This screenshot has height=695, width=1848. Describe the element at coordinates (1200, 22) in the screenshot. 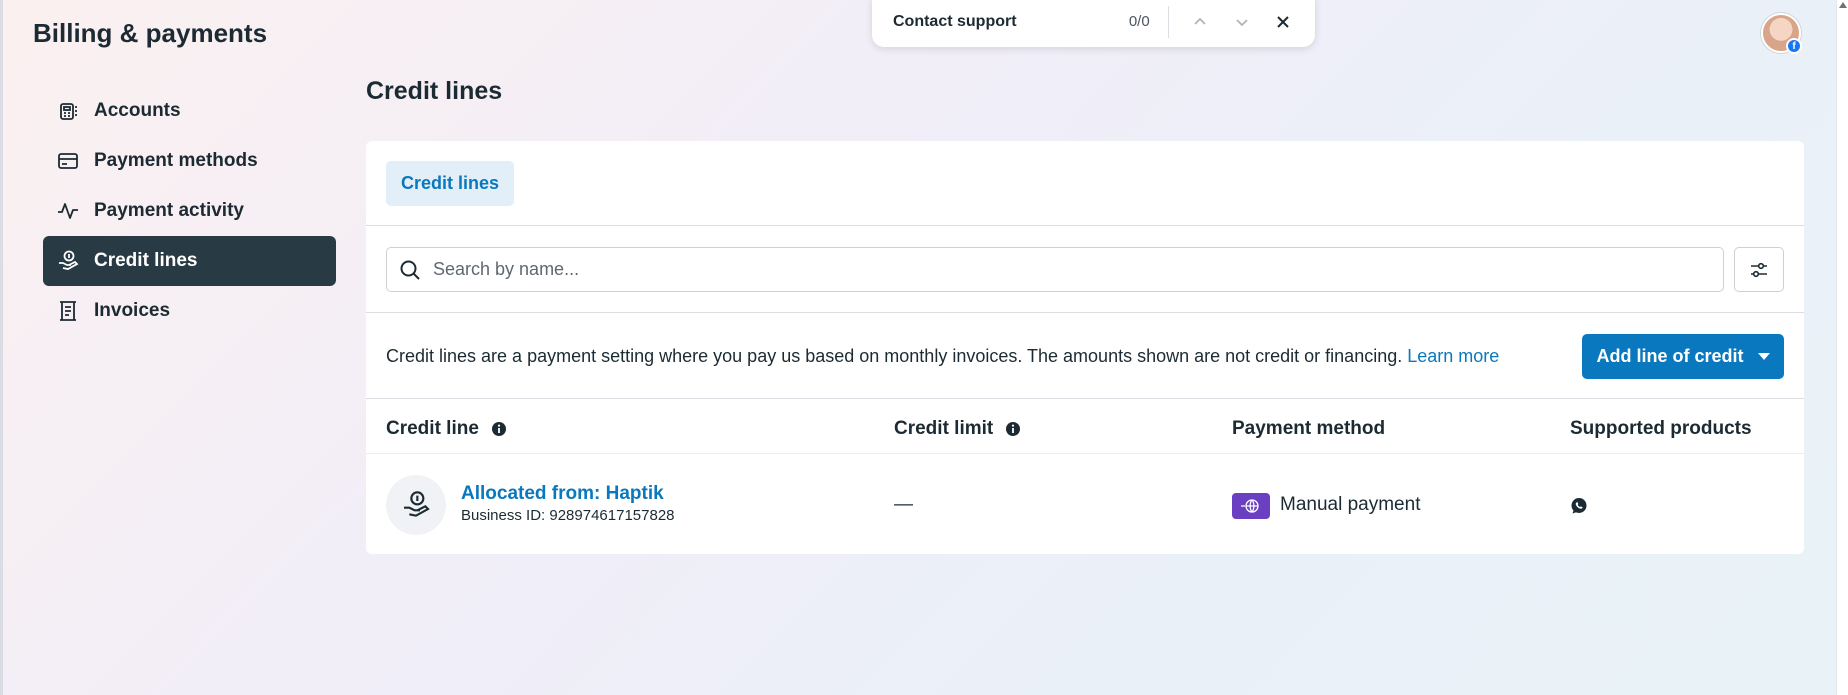

I see `chevron-up-icon` at that location.